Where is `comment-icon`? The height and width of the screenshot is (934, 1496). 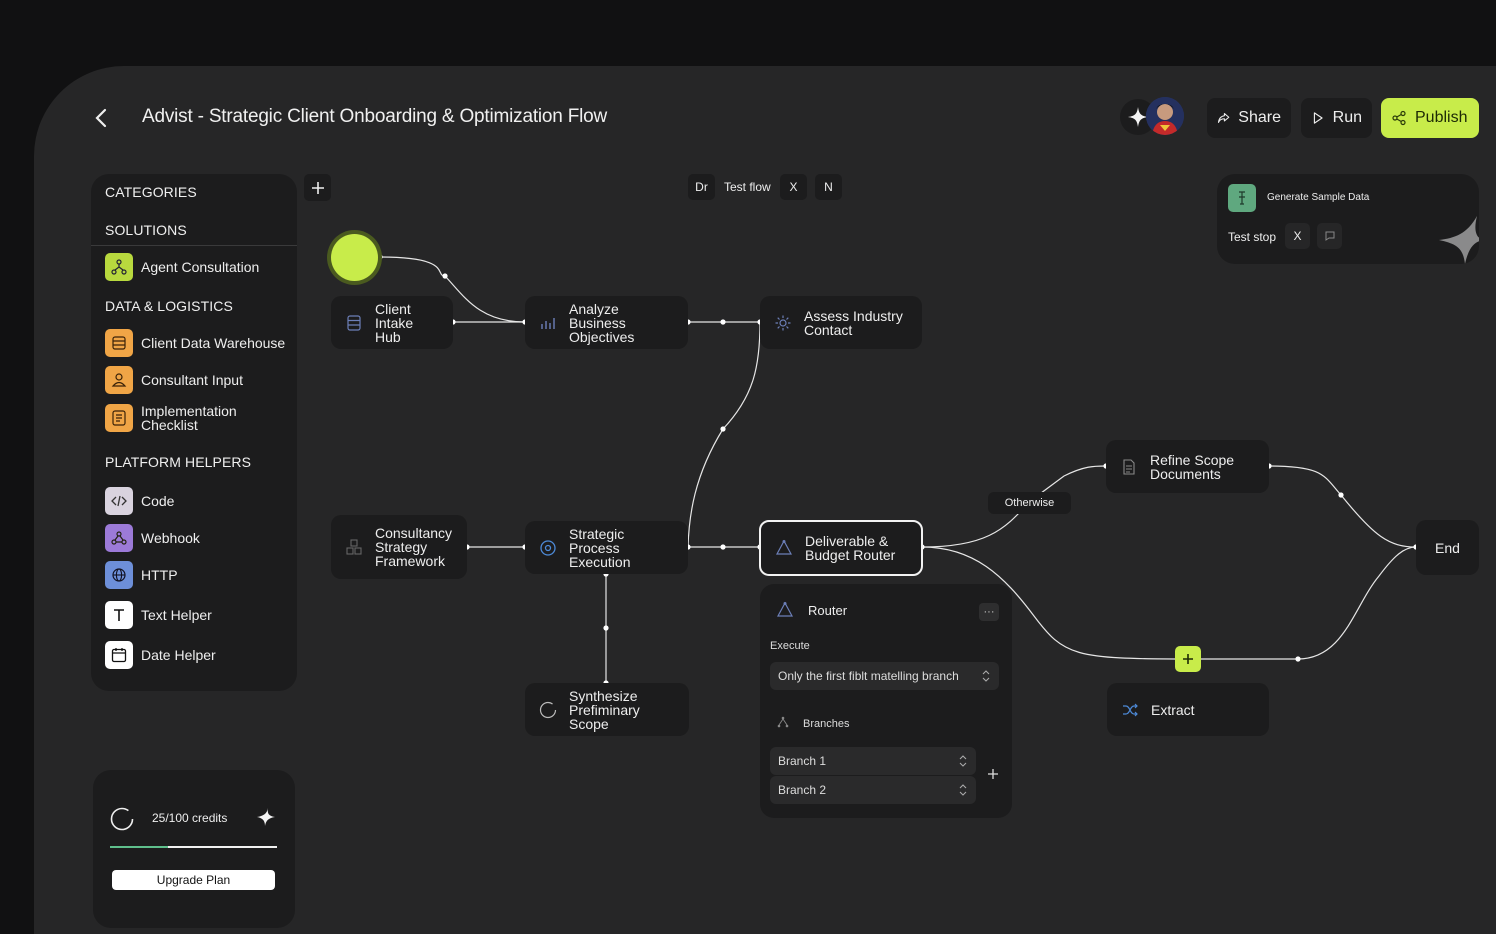 comment-icon is located at coordinates (1329, 236).